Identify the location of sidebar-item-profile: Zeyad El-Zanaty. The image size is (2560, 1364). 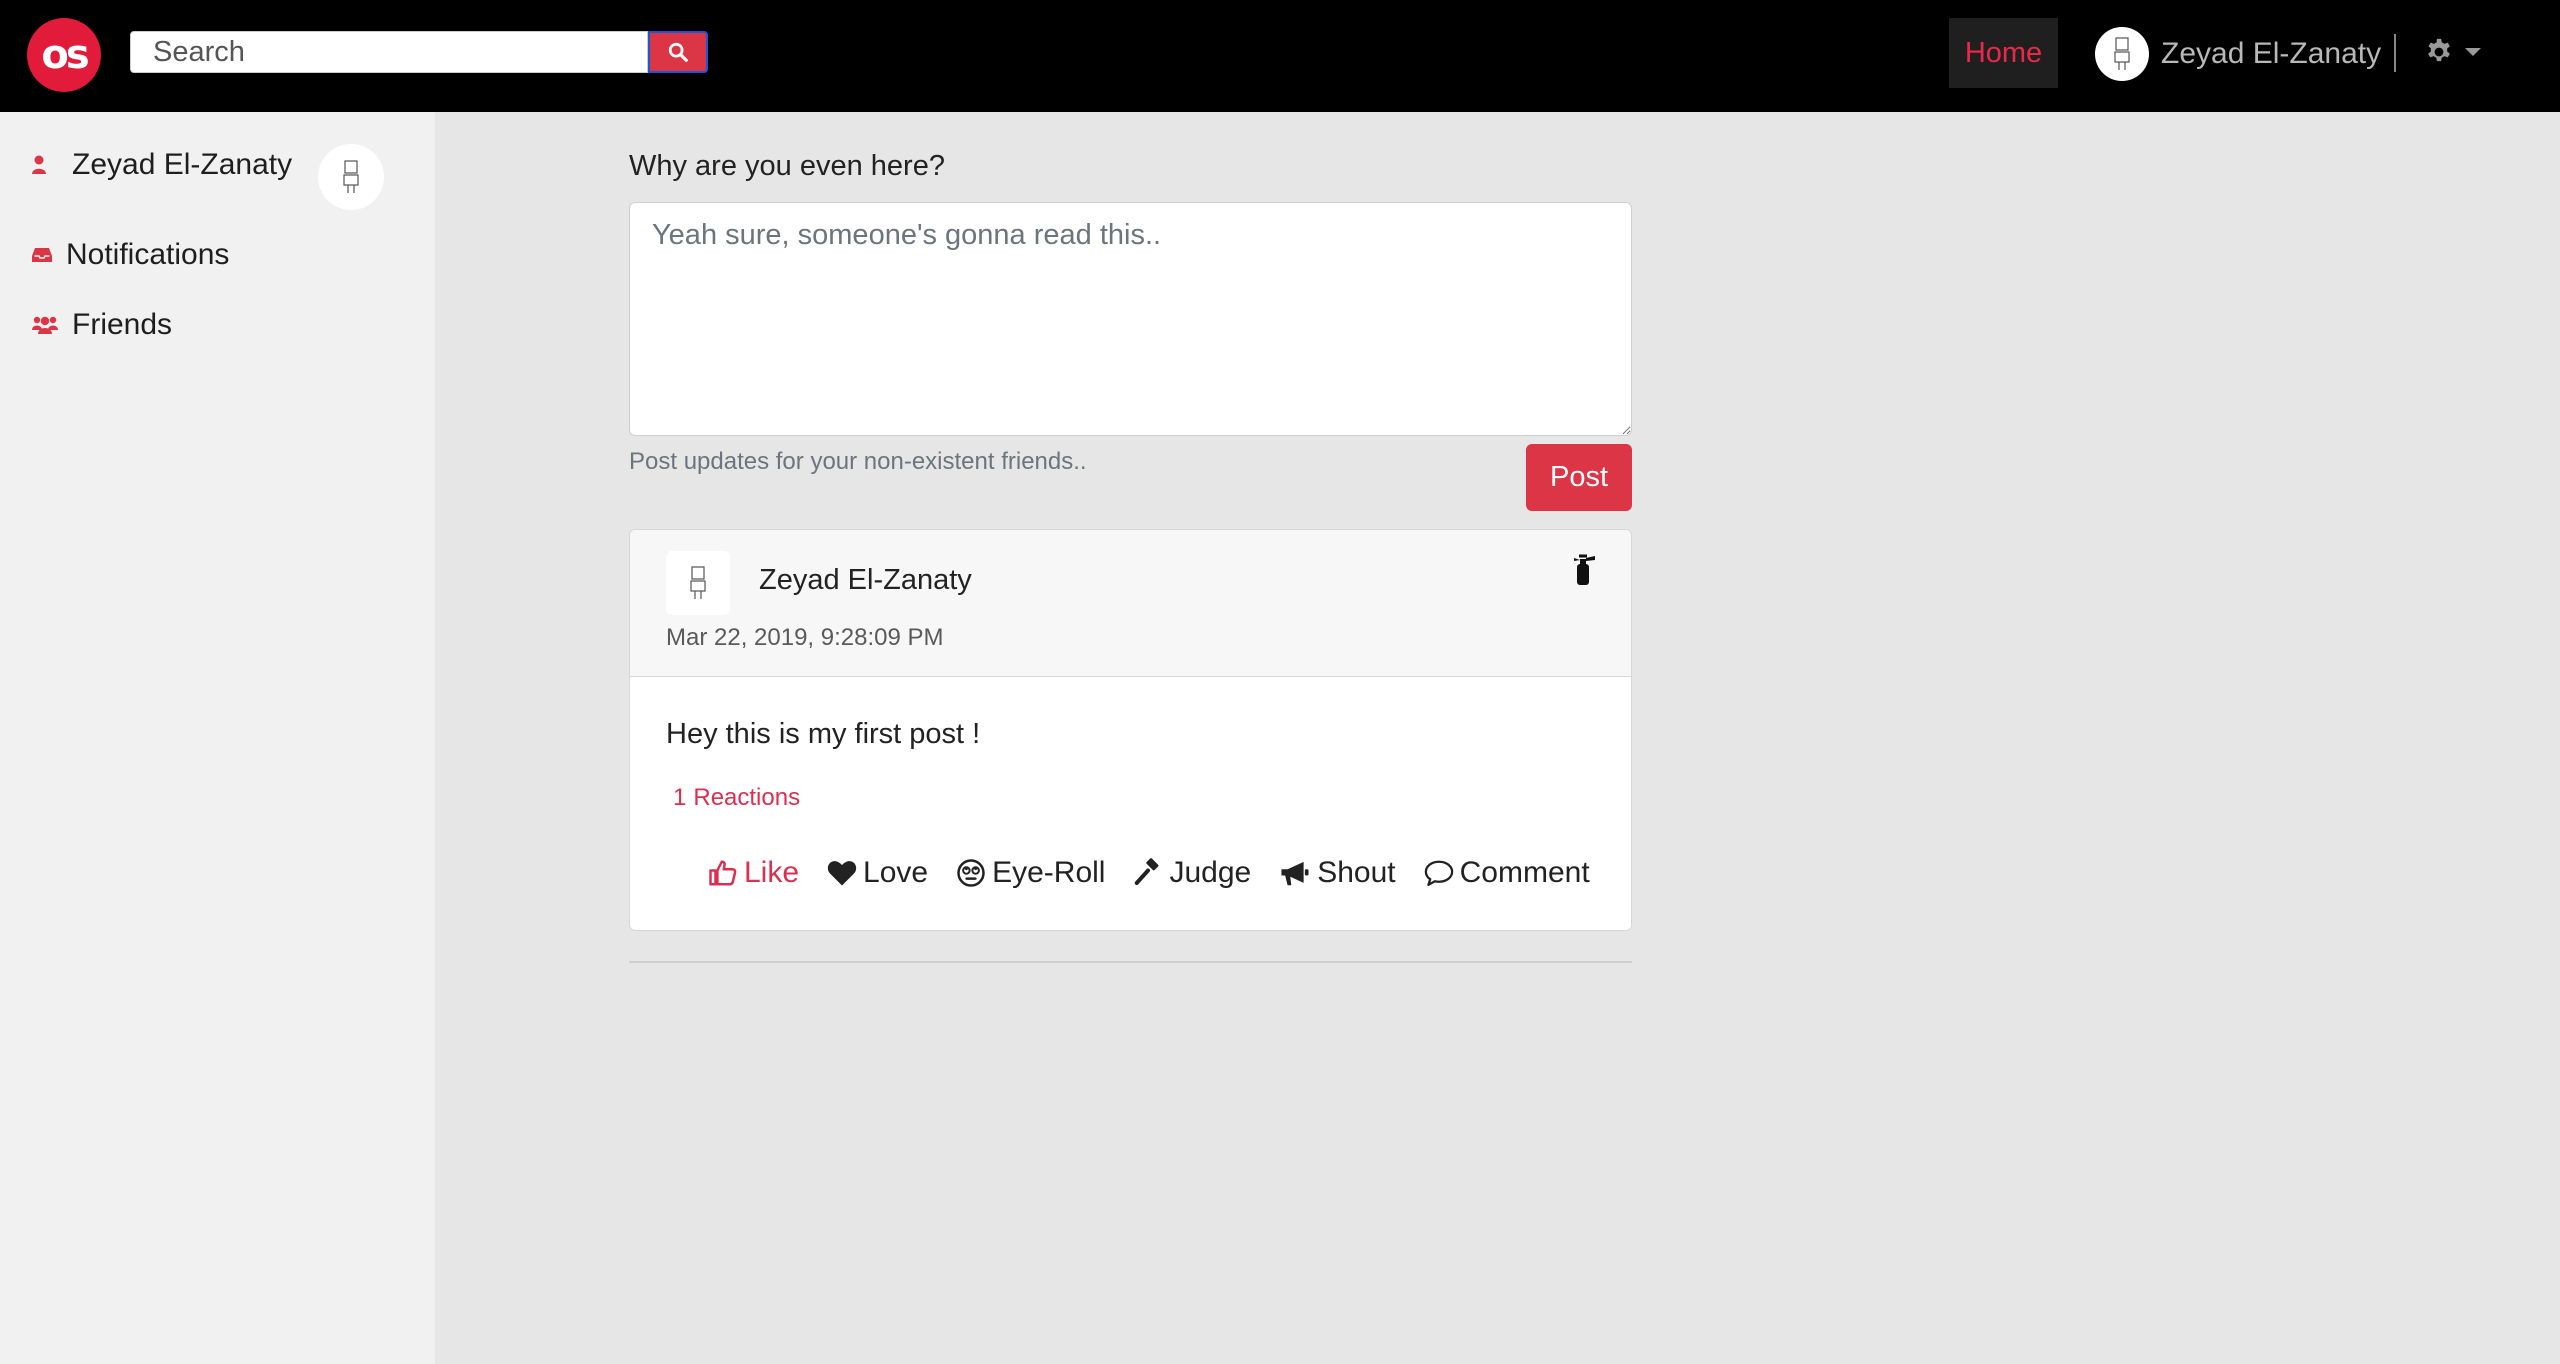
(162, 165).